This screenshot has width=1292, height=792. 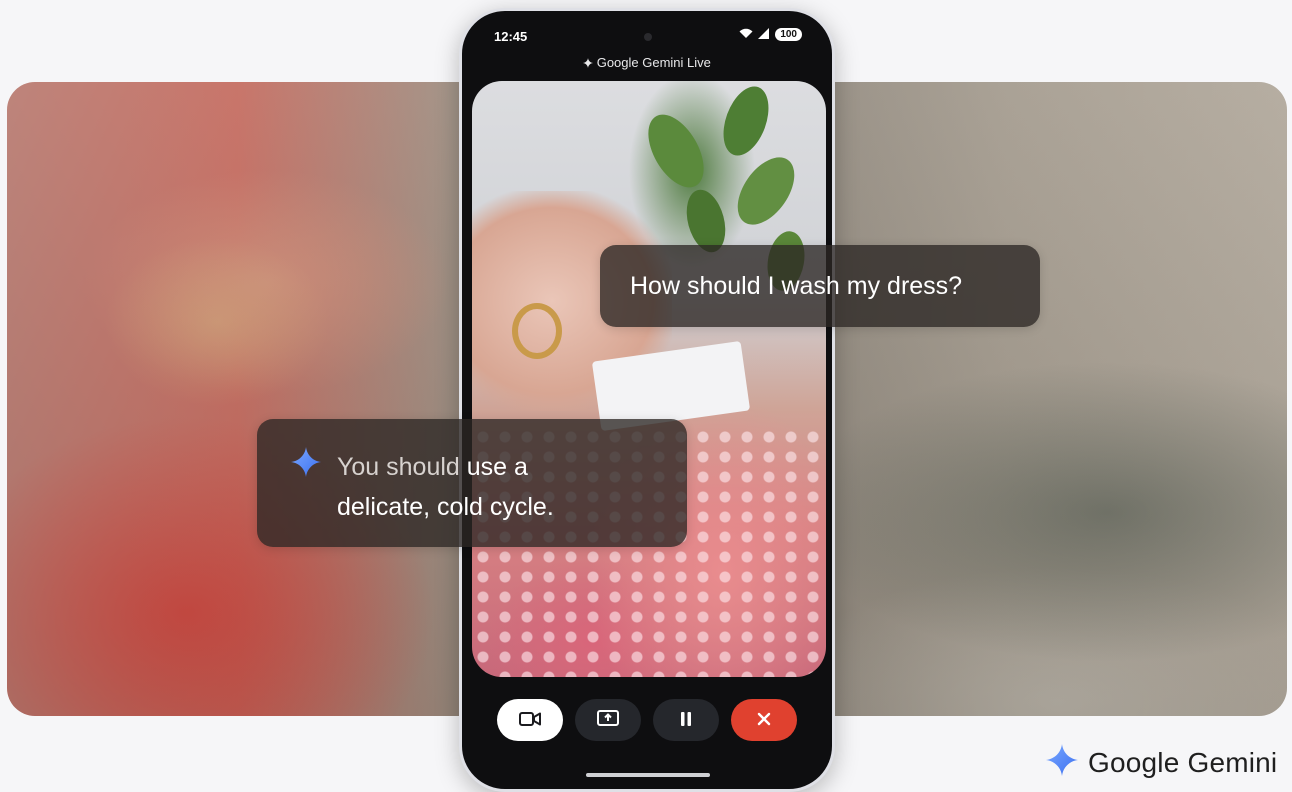 What do you see at coordinates (590, 62) in the screenshot?
I see `gemini-spark-small-icon` at bounding box center [590, 62].